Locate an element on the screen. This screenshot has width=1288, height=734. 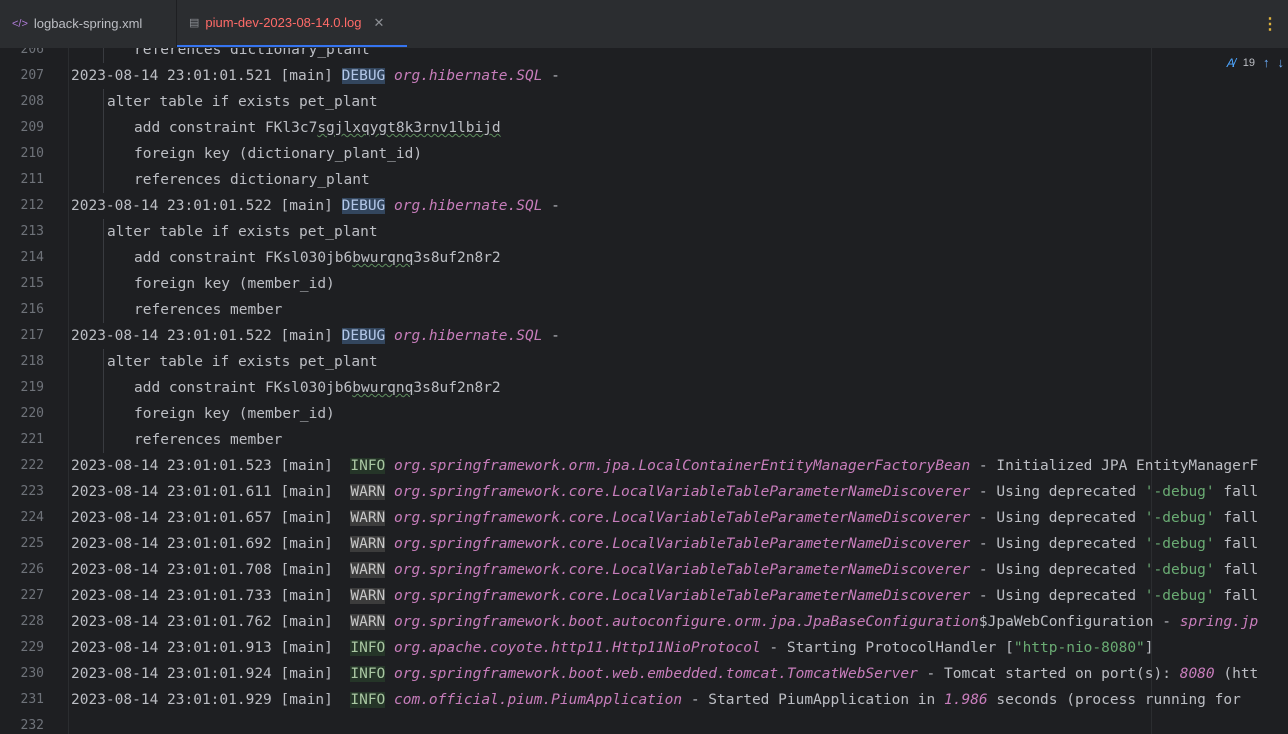
line-number: 226 is located at coordinates (32, 569).